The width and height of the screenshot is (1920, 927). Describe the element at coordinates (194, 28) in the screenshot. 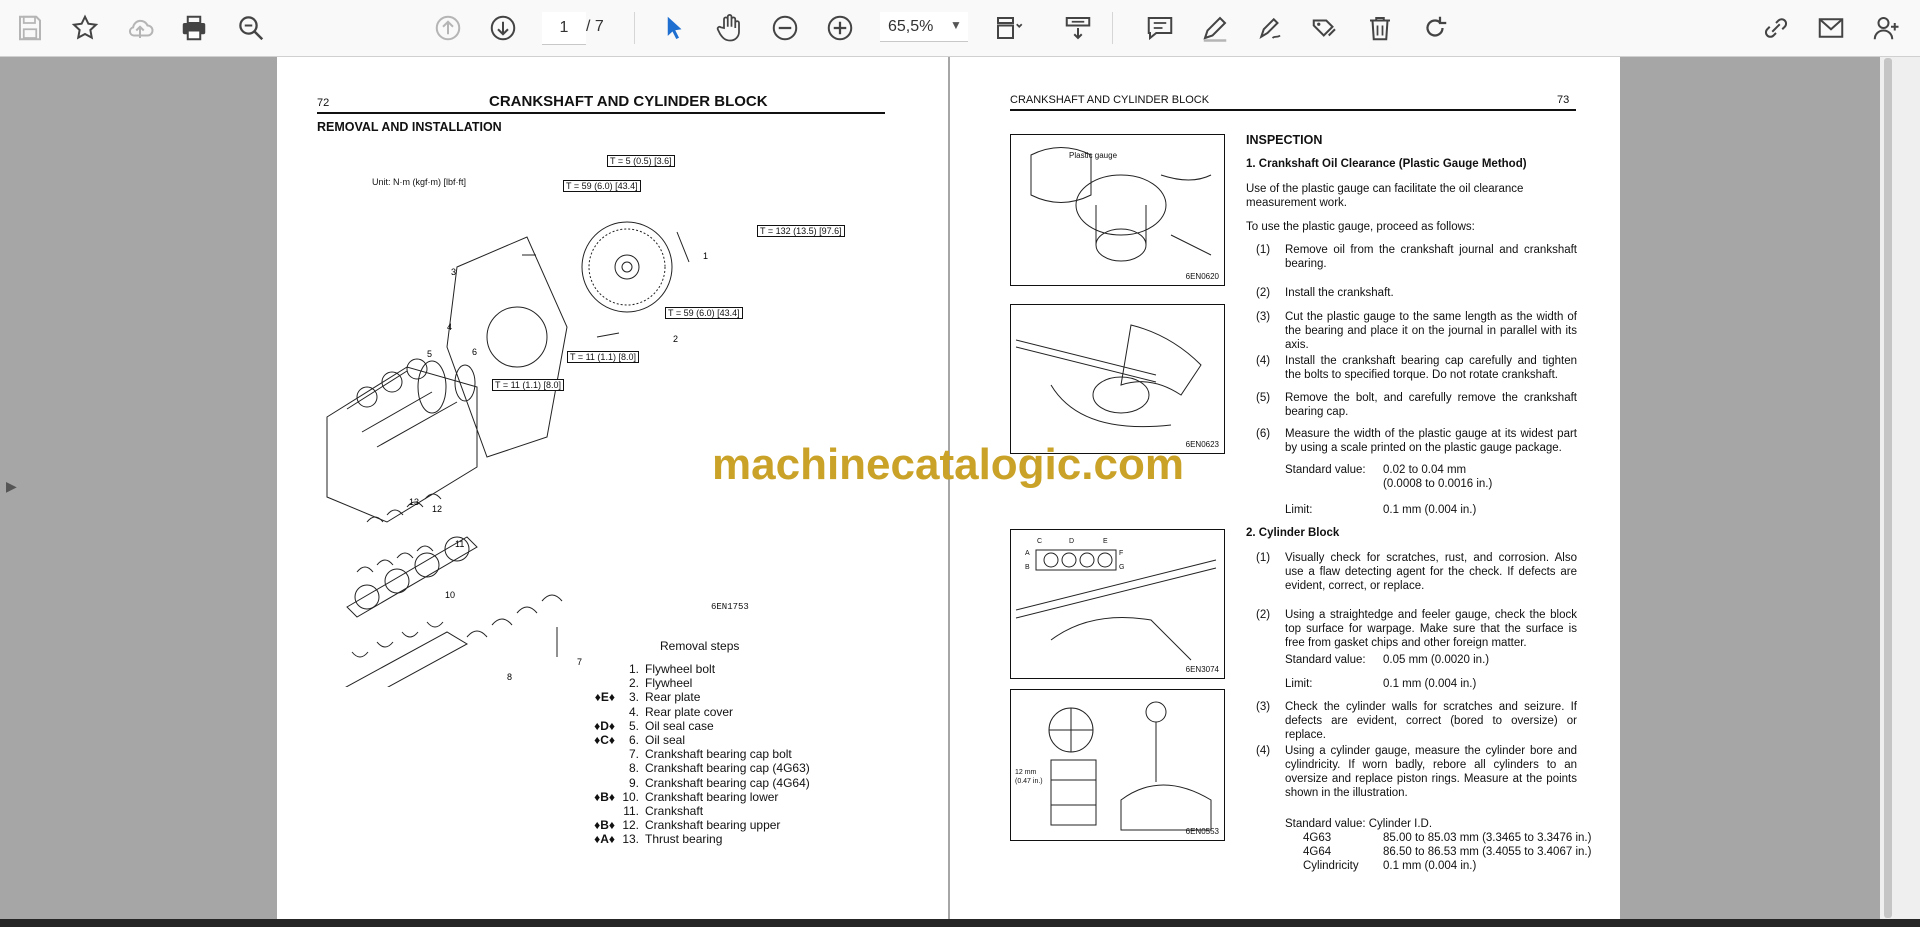

I see `print-icon` at that location.